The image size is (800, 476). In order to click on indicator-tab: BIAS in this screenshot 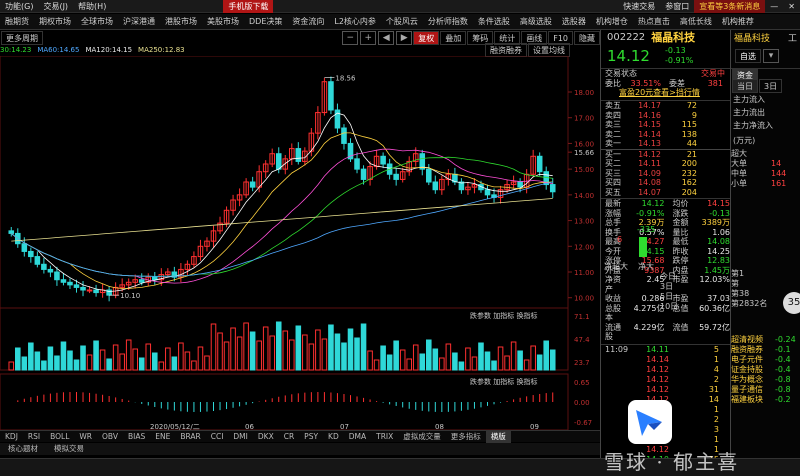, I will do `click(136, 437)`.